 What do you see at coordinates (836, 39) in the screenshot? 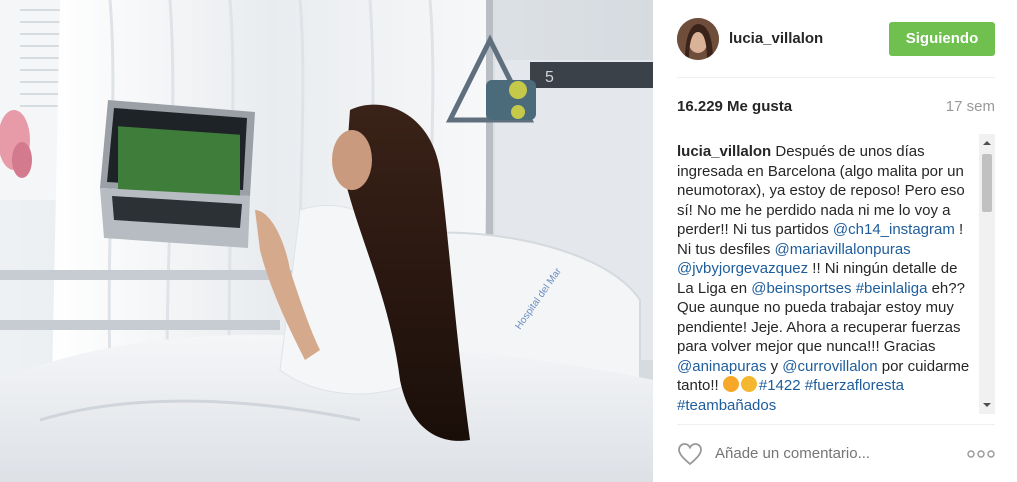
I see `post-header: lucia_villalon Siguiendo` at bounding box center [836, 39].